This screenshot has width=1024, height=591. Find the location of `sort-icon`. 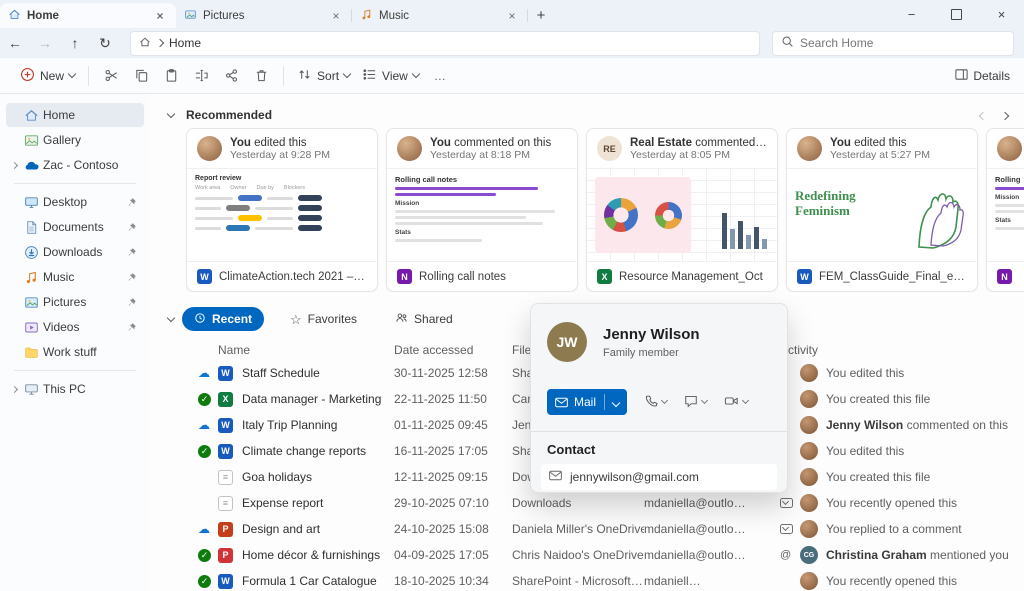

sort-icon is located at coordinates (304, 76).